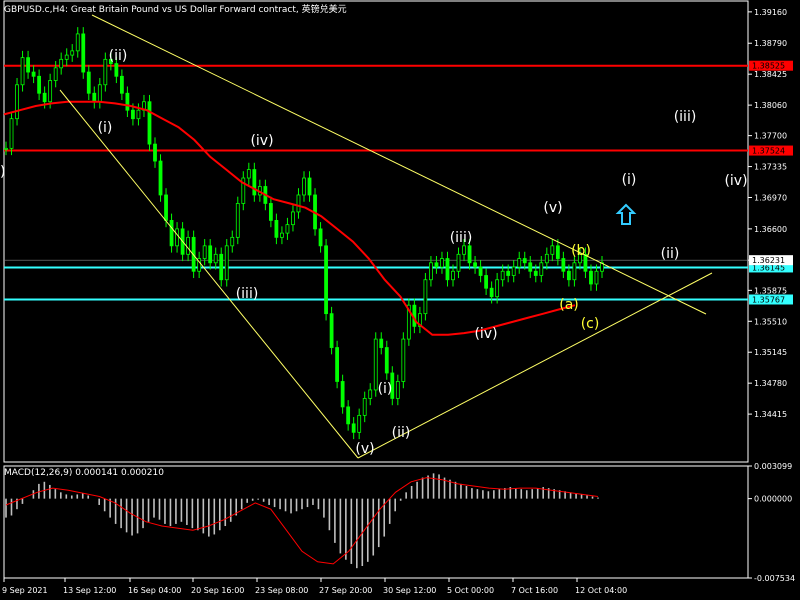  I want to click on time-tick-label: 9 Sep 2021, so click(25, 590).